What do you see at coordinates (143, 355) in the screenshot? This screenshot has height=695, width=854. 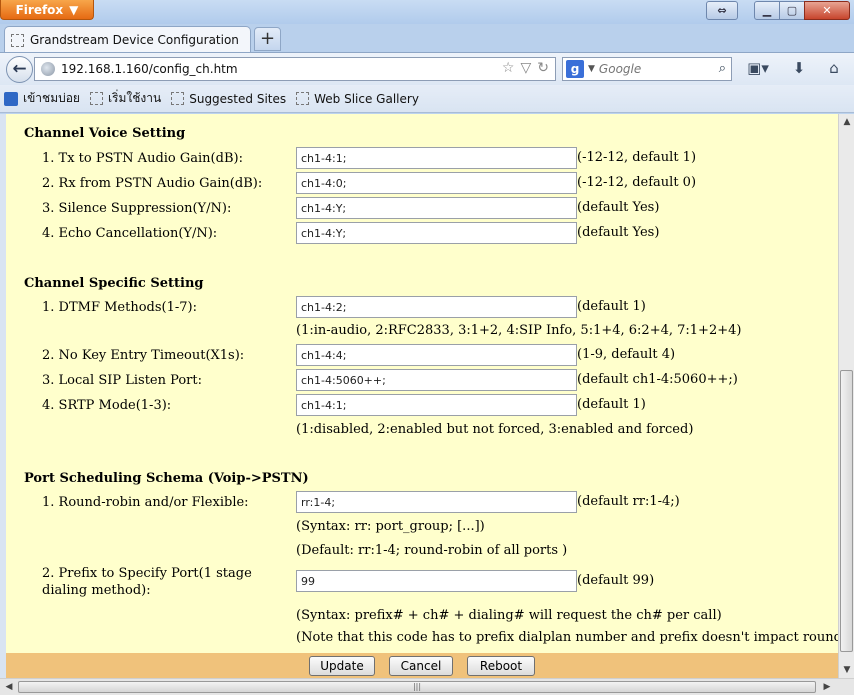 I see `label-no-key-timeout: 2. No Key Entry Timeout(X1s):` at bounding box center [143, 355].